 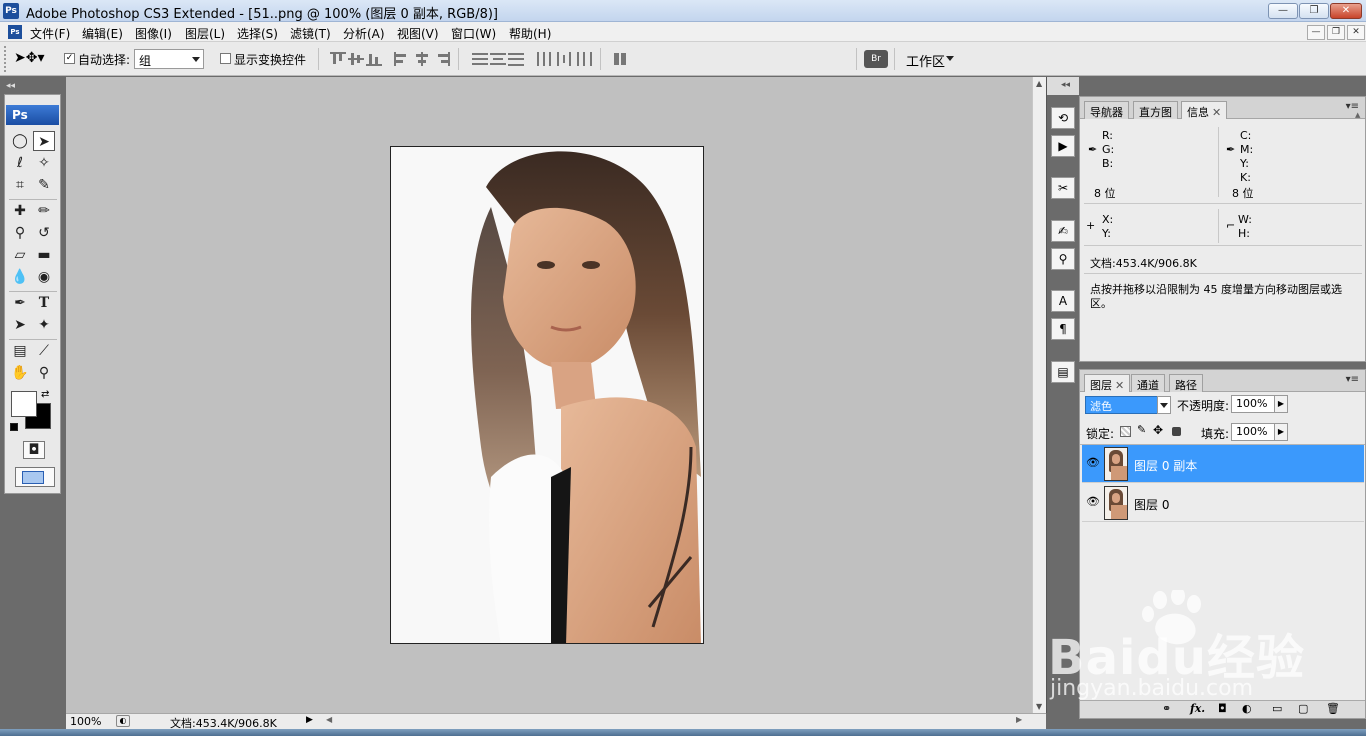 What do you see at coordinates (14, 427) in the screenshot?
I see `default-colors-icon` at bounding box center [14, 427].